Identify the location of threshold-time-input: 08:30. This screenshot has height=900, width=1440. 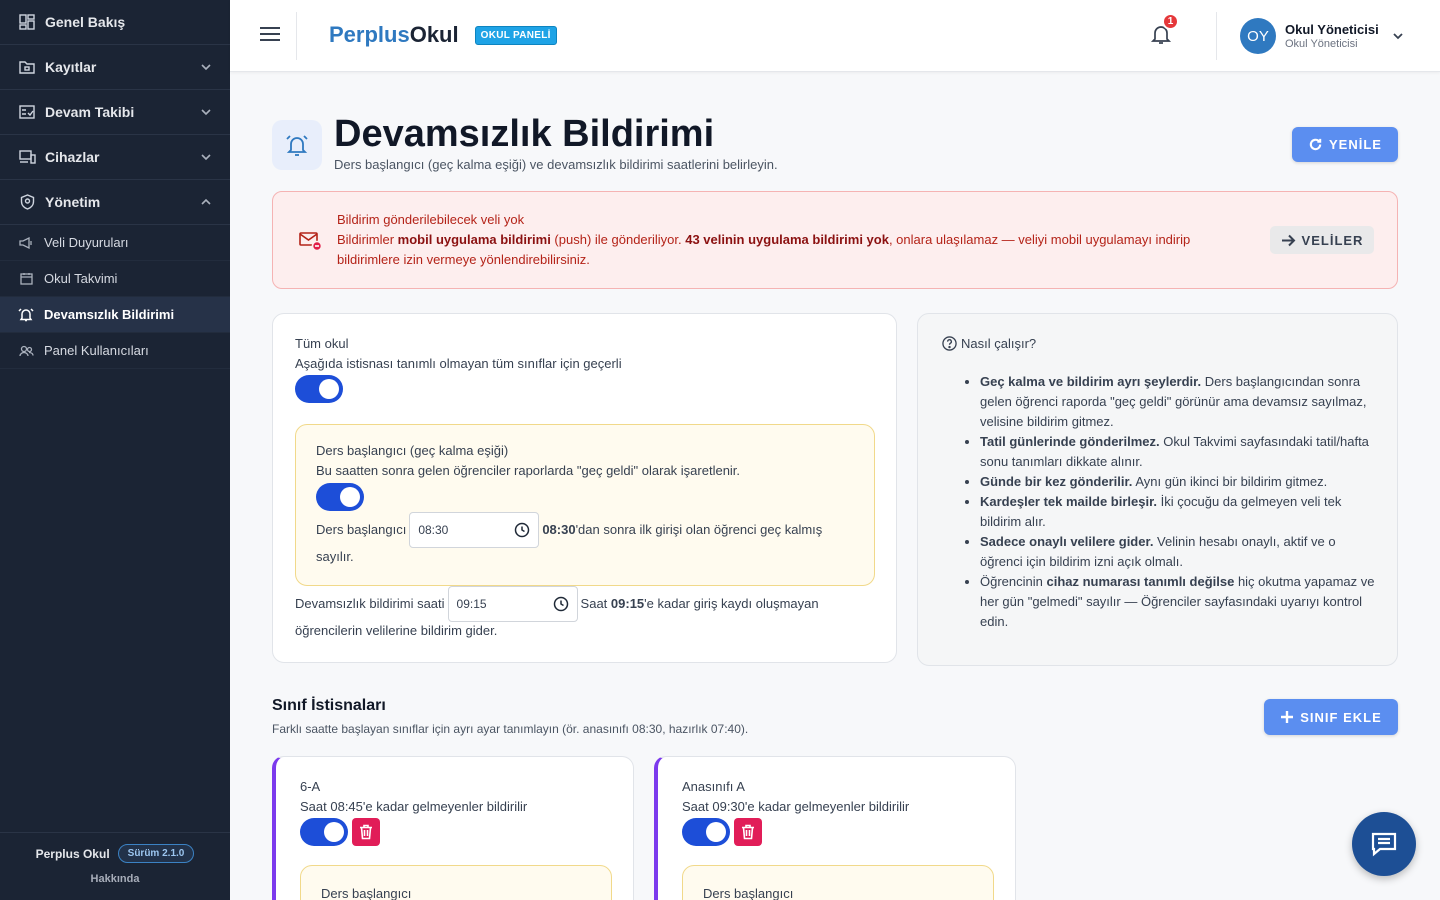
(474, 530).